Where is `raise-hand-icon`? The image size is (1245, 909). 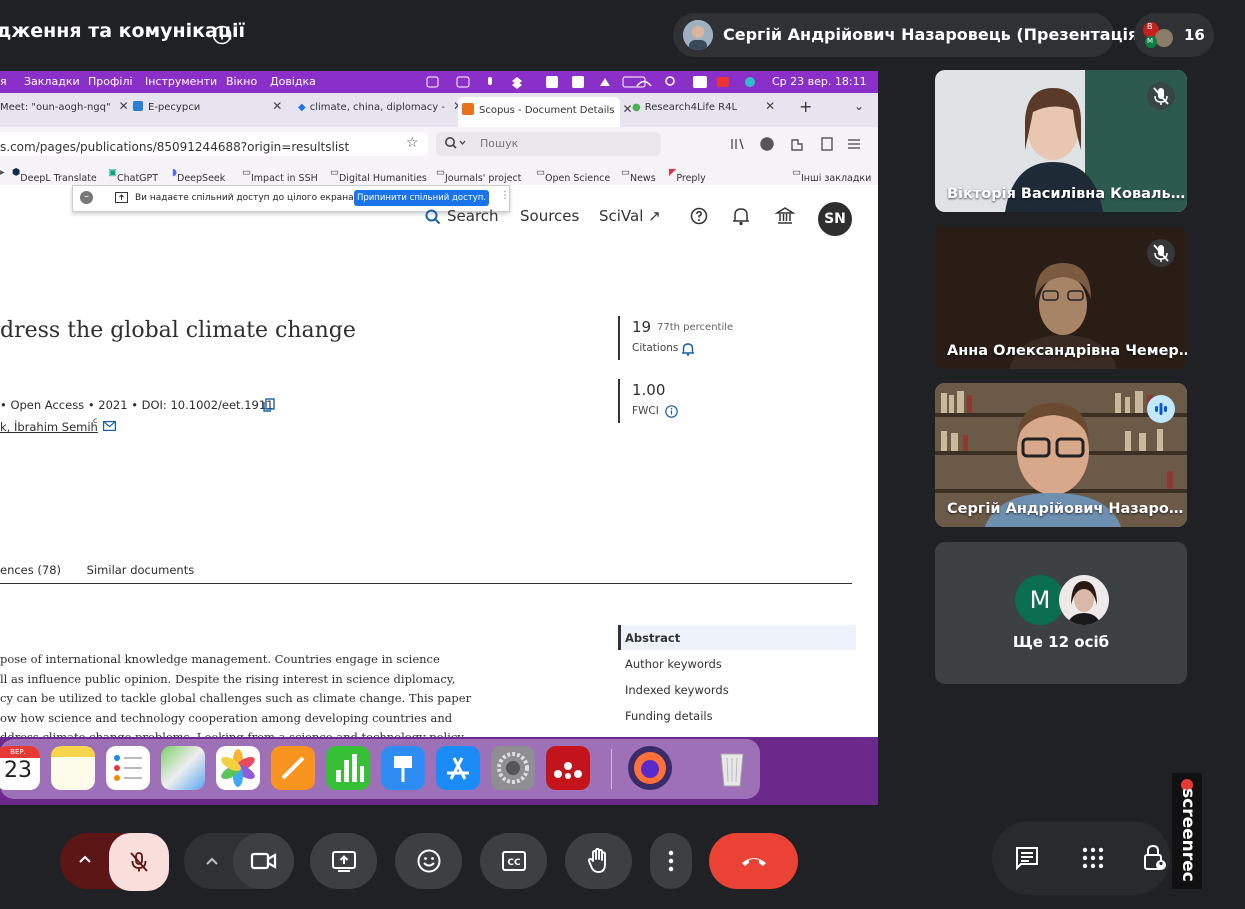
raise-hand-icon is located at coordinates (596, 860).